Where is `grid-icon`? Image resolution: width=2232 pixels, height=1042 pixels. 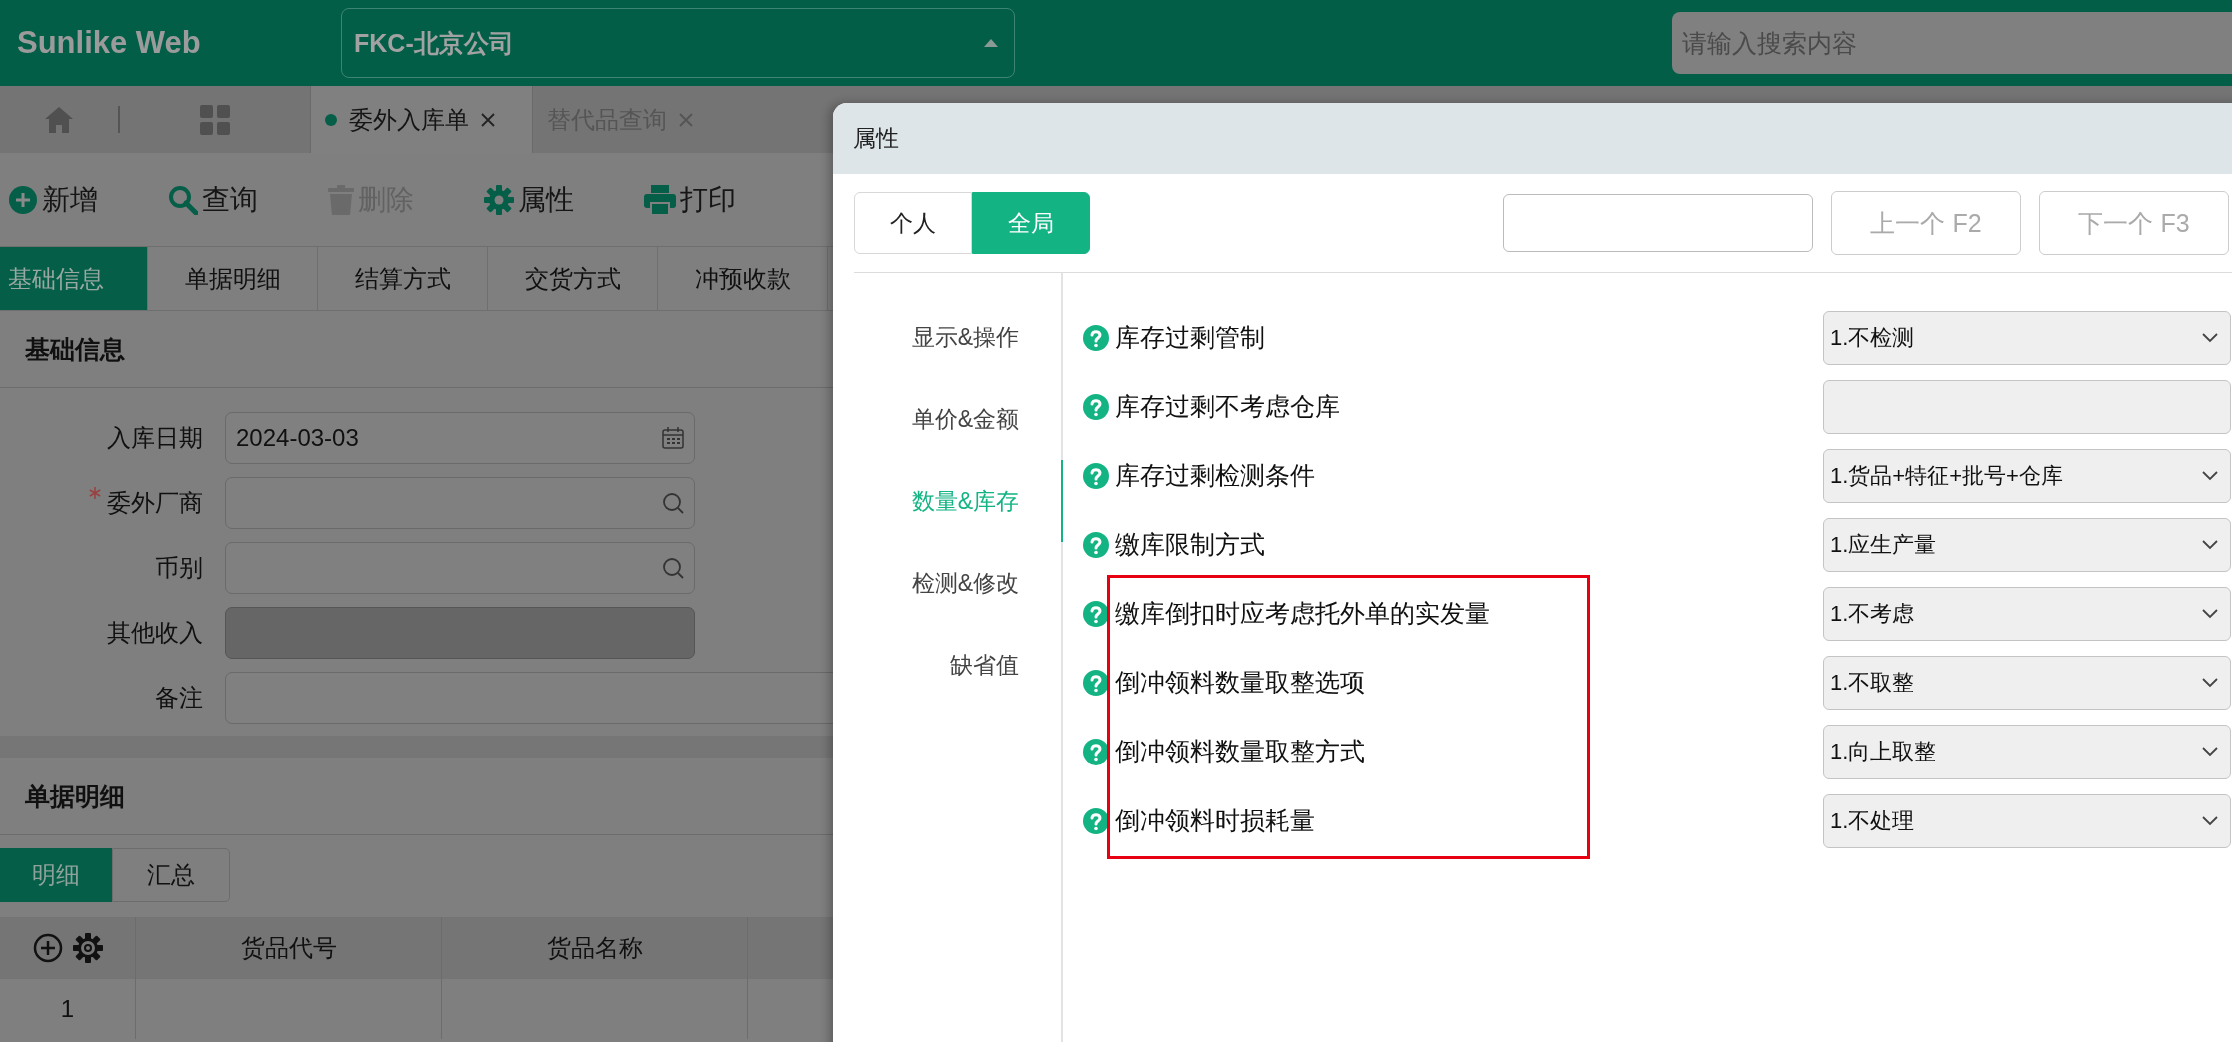 grid-icon is located at coordinates (215, 119).